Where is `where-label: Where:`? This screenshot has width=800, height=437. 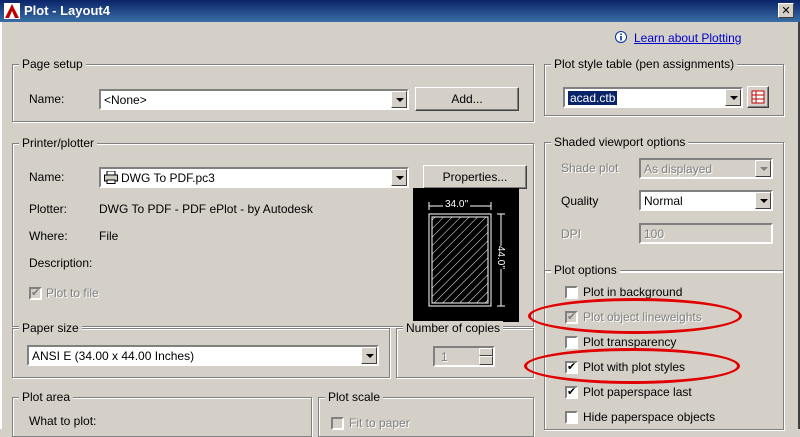
where-label: Where: is located at coordinates (48, 236).